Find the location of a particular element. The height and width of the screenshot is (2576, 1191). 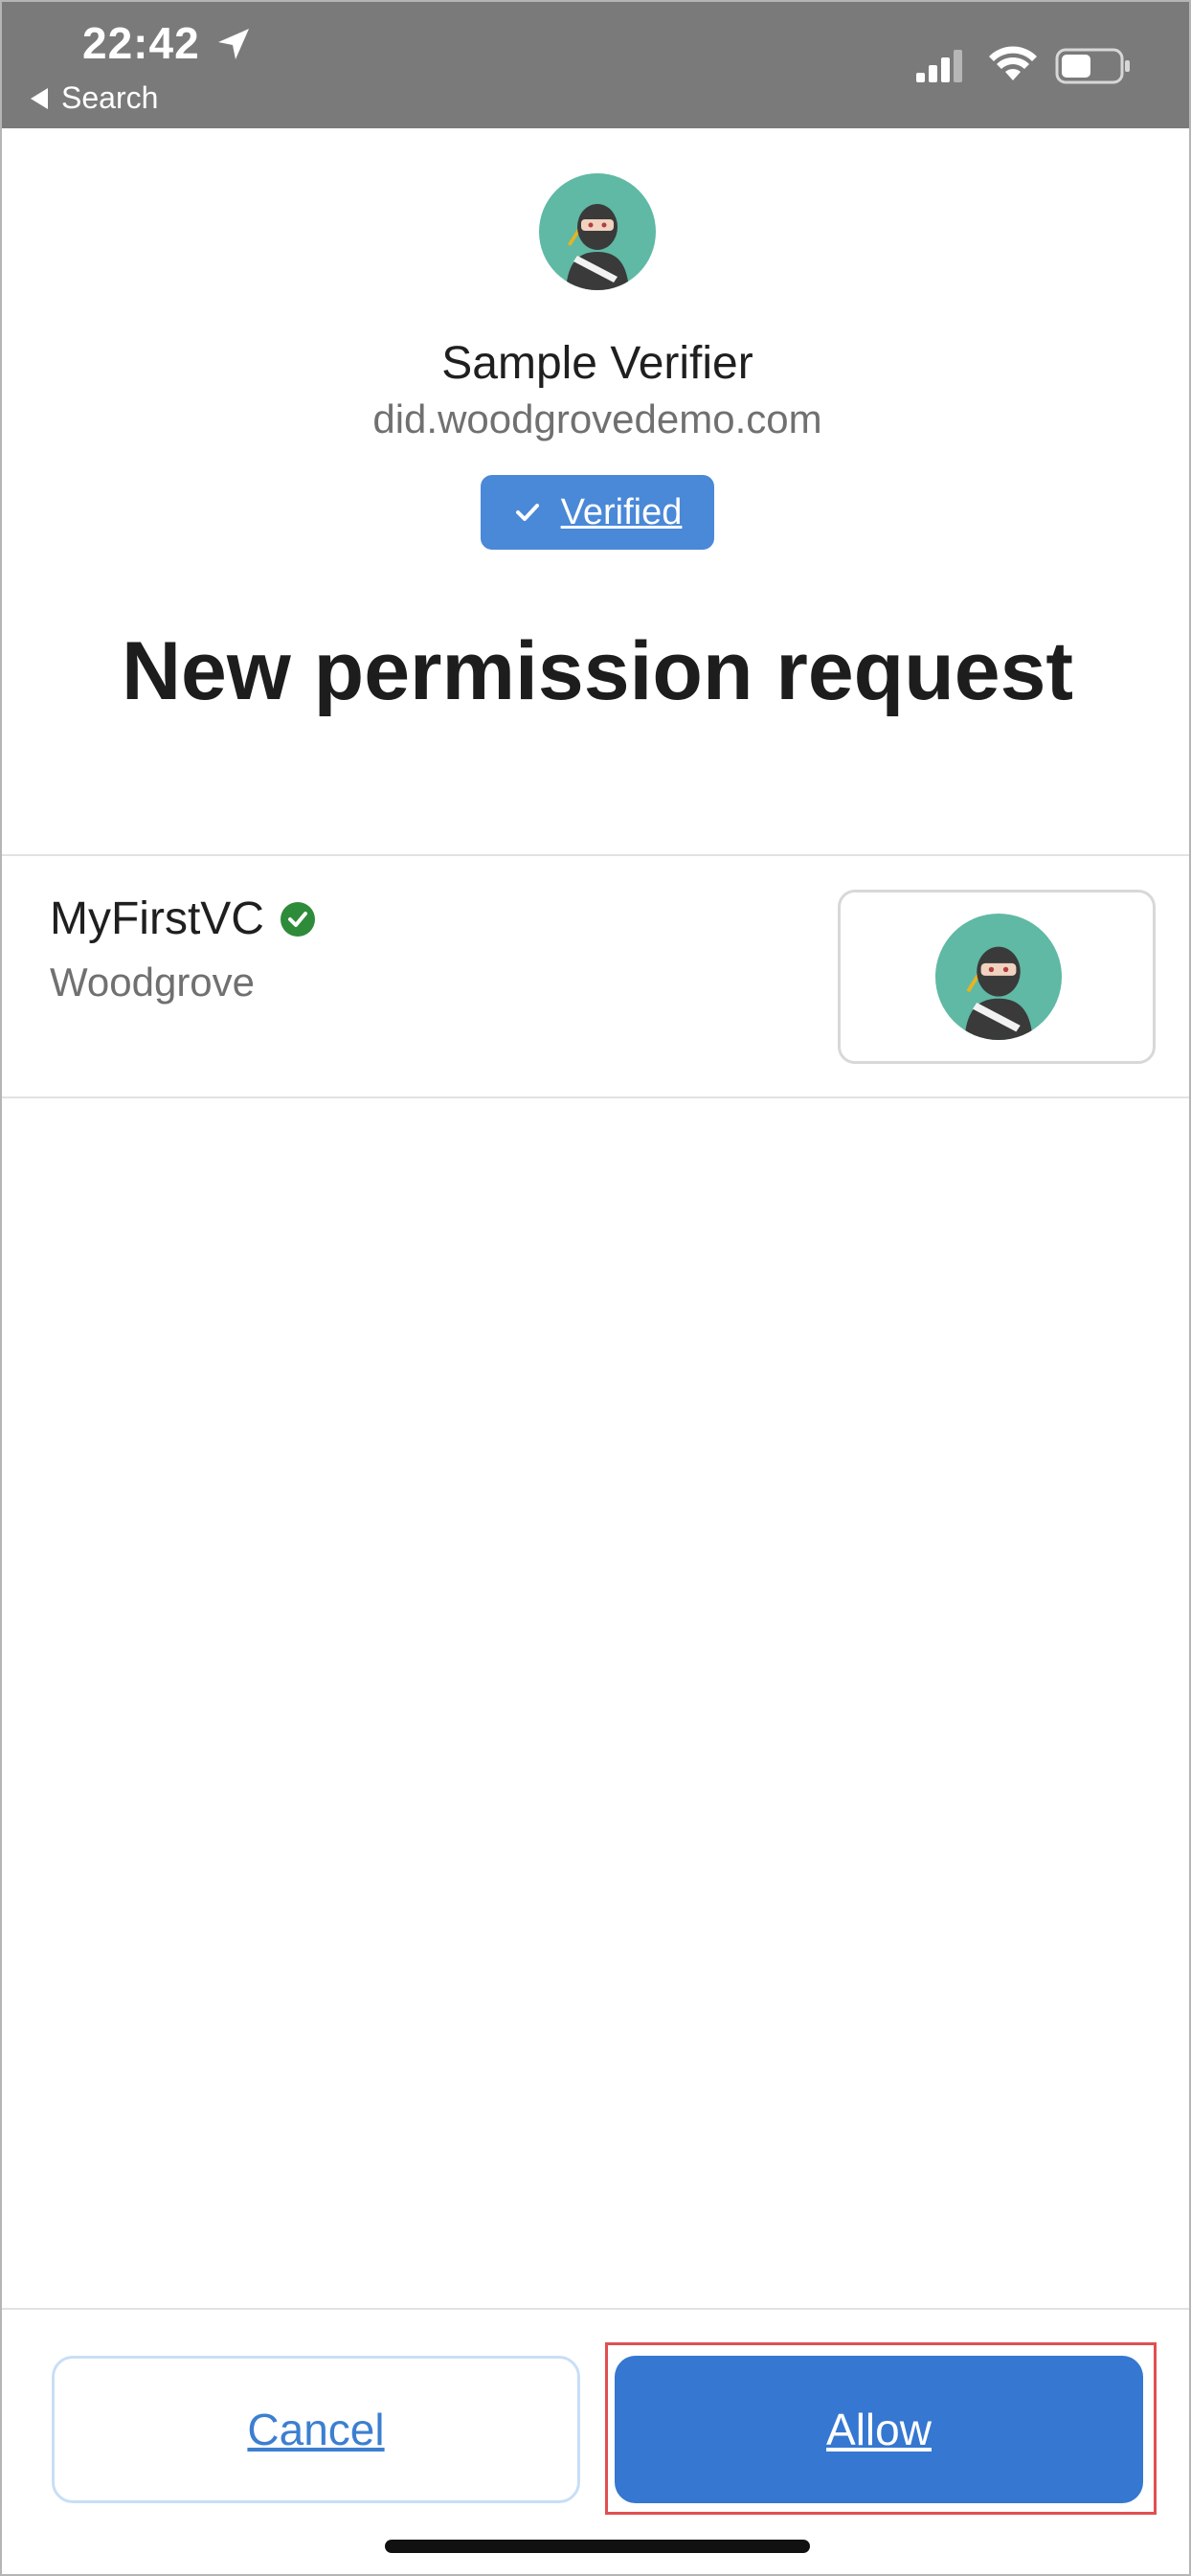

home-indicator is located at coordinates (597, 2546).